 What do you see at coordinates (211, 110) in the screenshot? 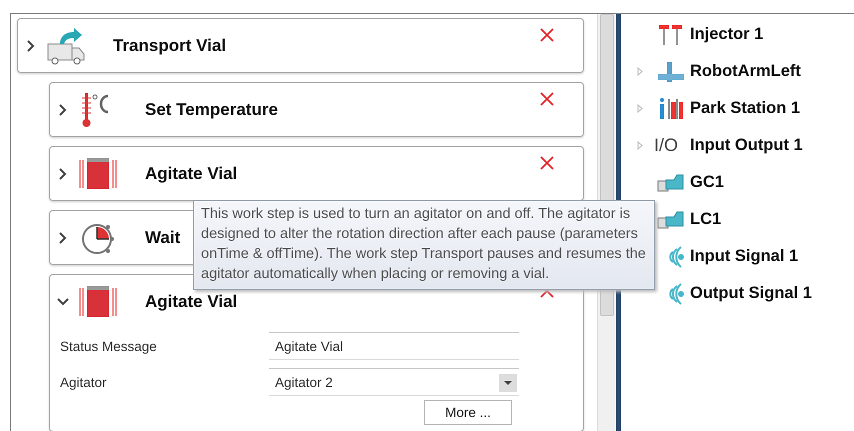
I see `step-title: Set Temperature` at bounding box center [211, 110].